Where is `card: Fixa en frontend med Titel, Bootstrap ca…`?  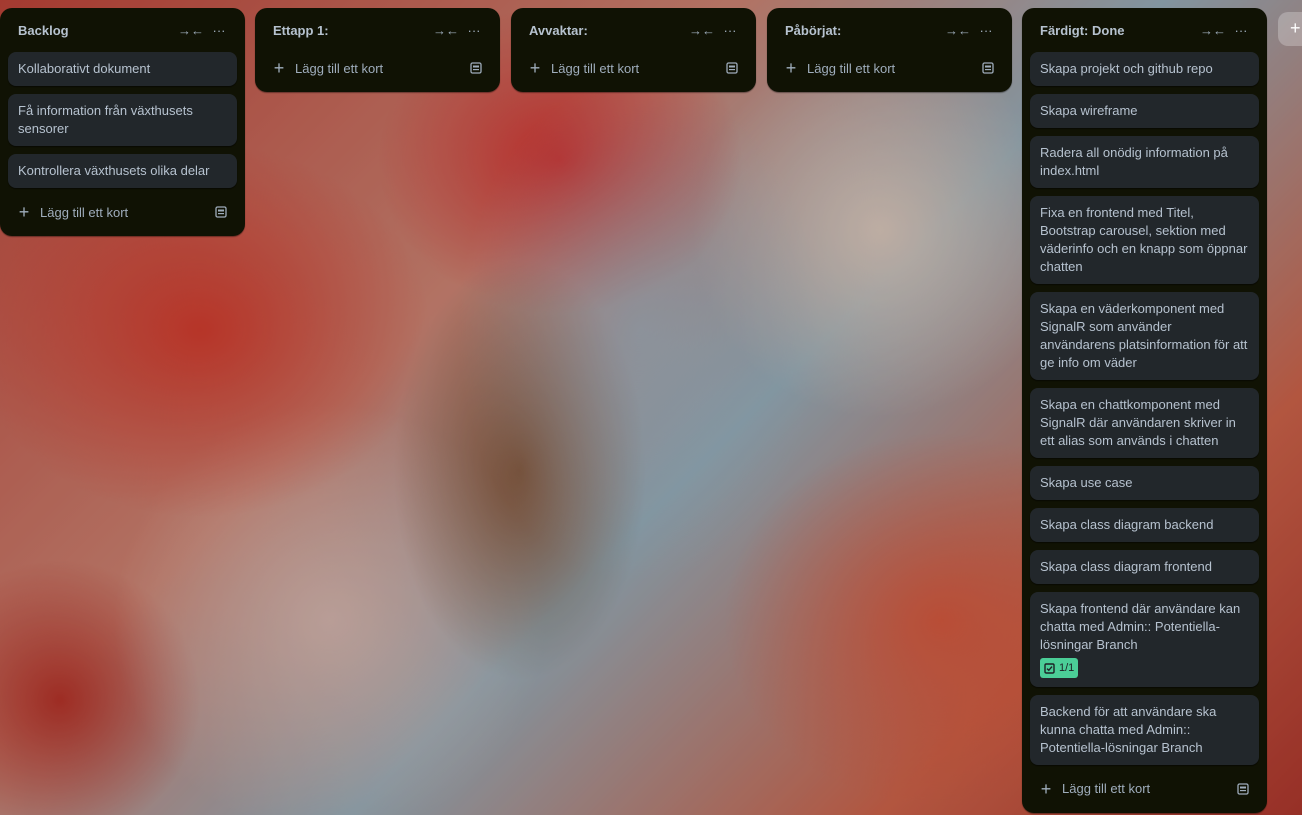
card: Fixa en frontend med Titel, Bootstrap ca… is located at coordinates (1144, 240).